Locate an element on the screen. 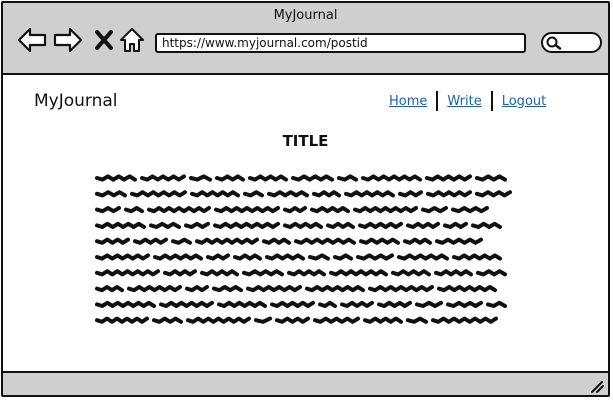  nav-link-home: Home is located at coordinates (408, 101).